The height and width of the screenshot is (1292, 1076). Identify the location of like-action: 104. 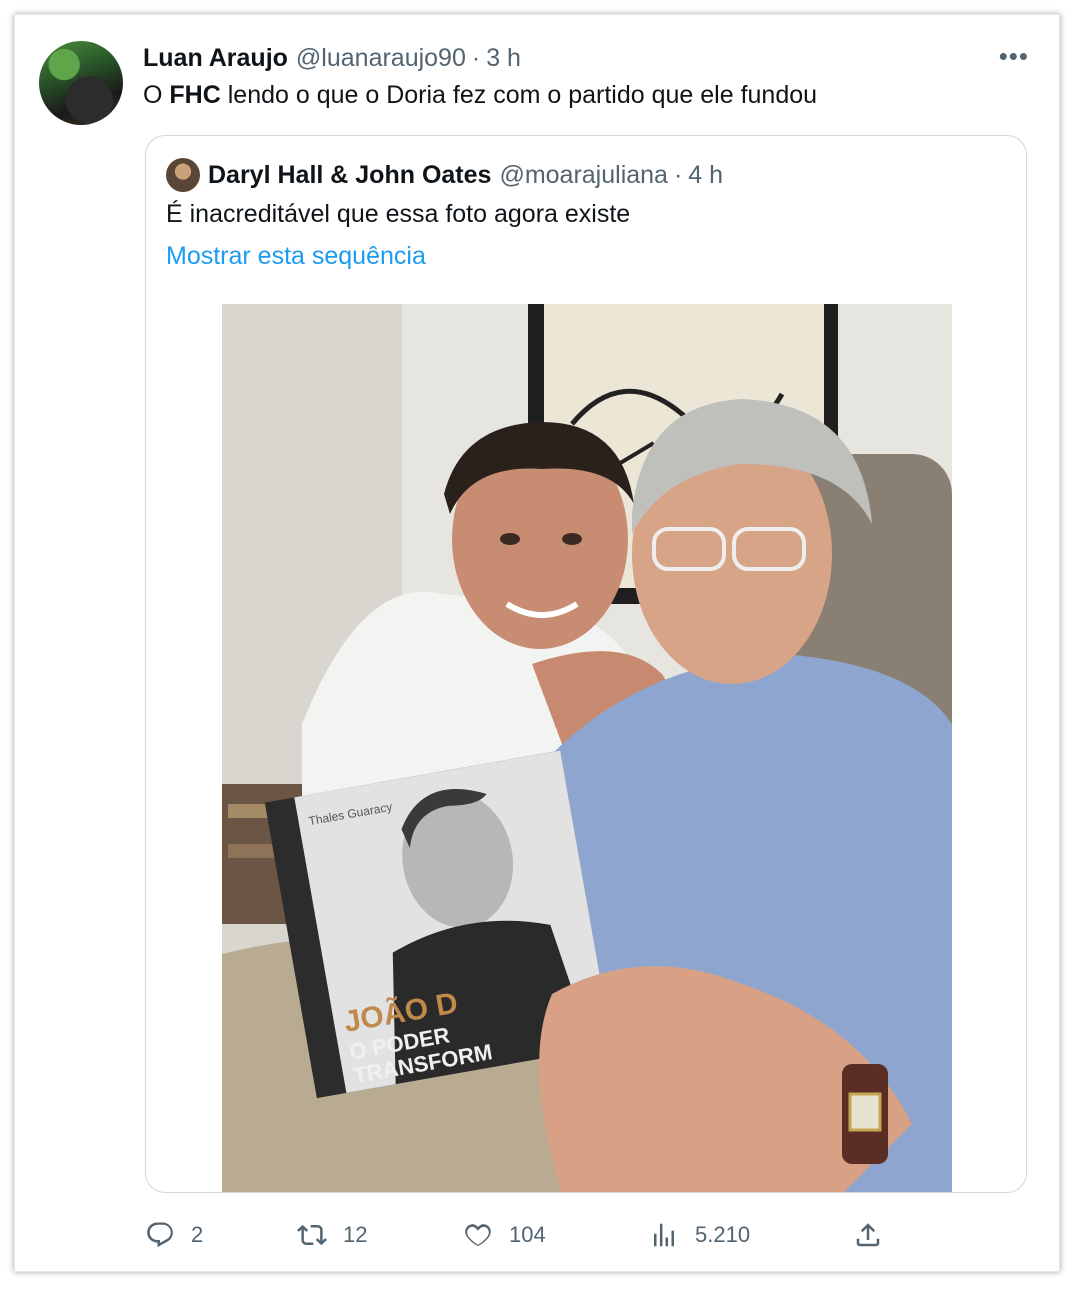
(504, 1235).